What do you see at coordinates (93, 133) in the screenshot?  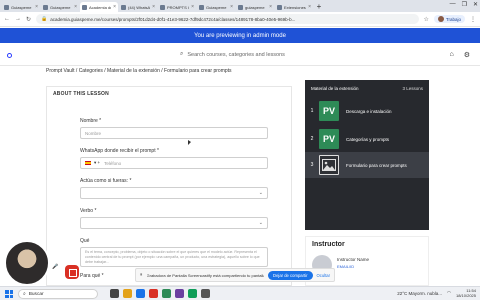 I see `nombre-placeholder: Nombre` at bounding box center [93, 133].